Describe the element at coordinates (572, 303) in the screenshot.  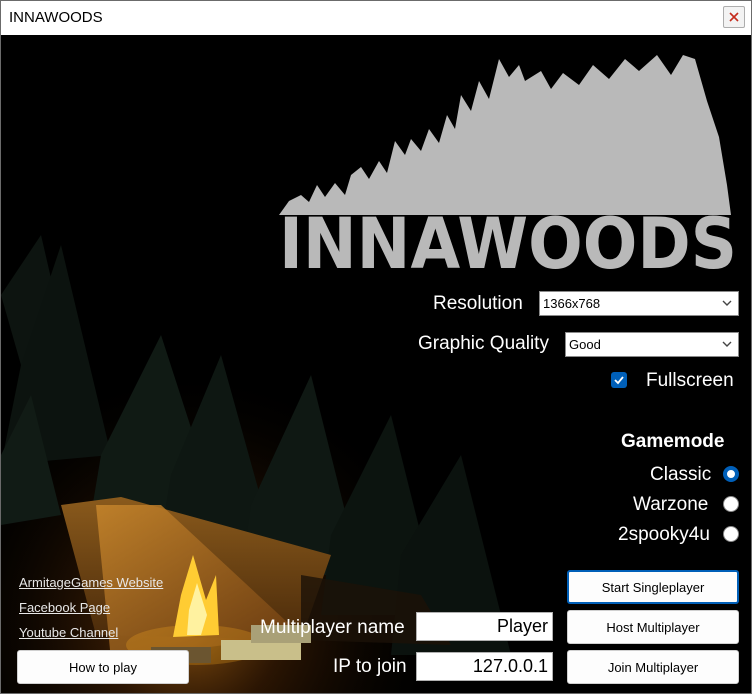
I see `resolution-value: 1366x768` at that location.